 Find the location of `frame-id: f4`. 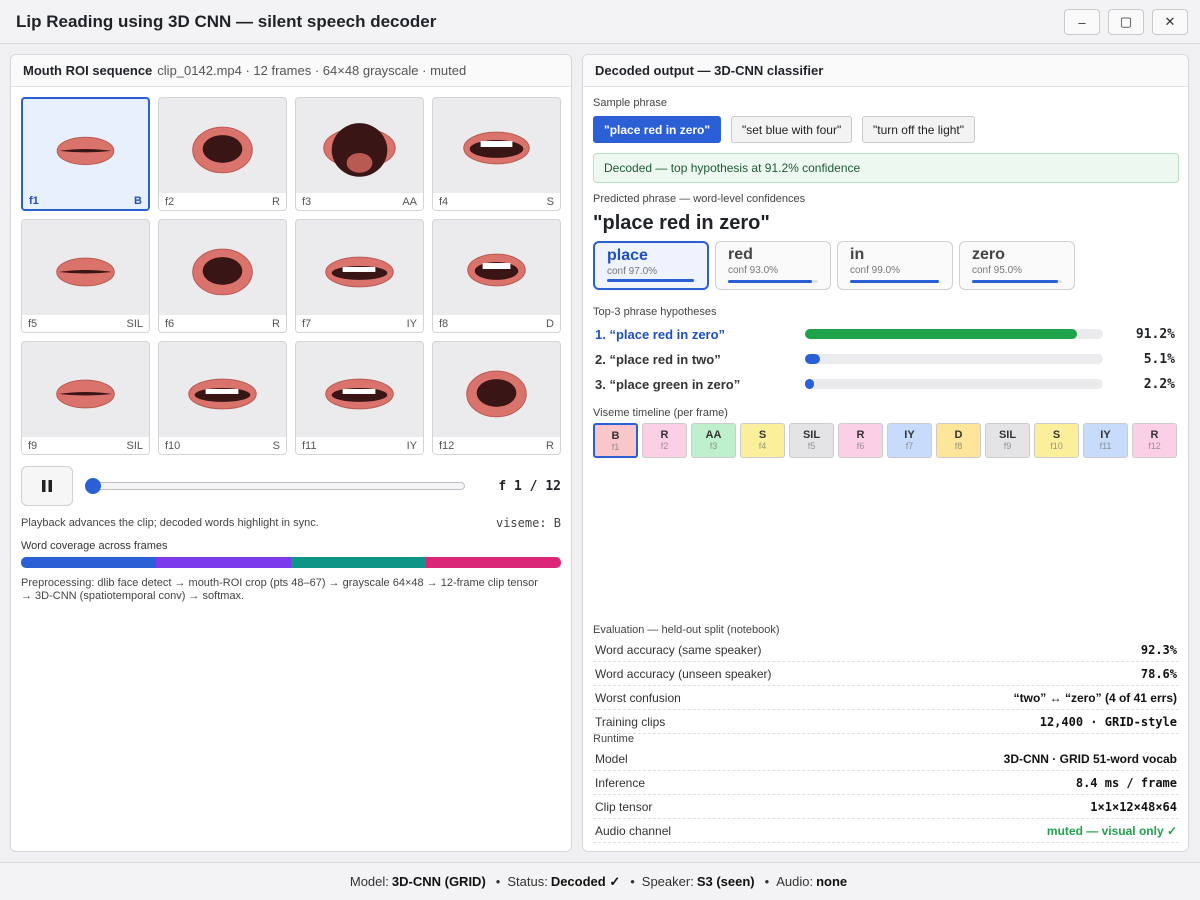

frame-id: f4 is located at coordinates (444, 201).